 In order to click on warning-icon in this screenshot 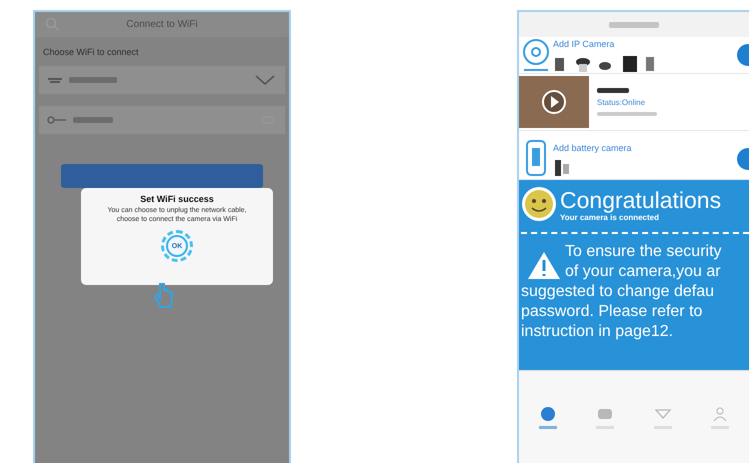, I will do `click(544, 265)`.